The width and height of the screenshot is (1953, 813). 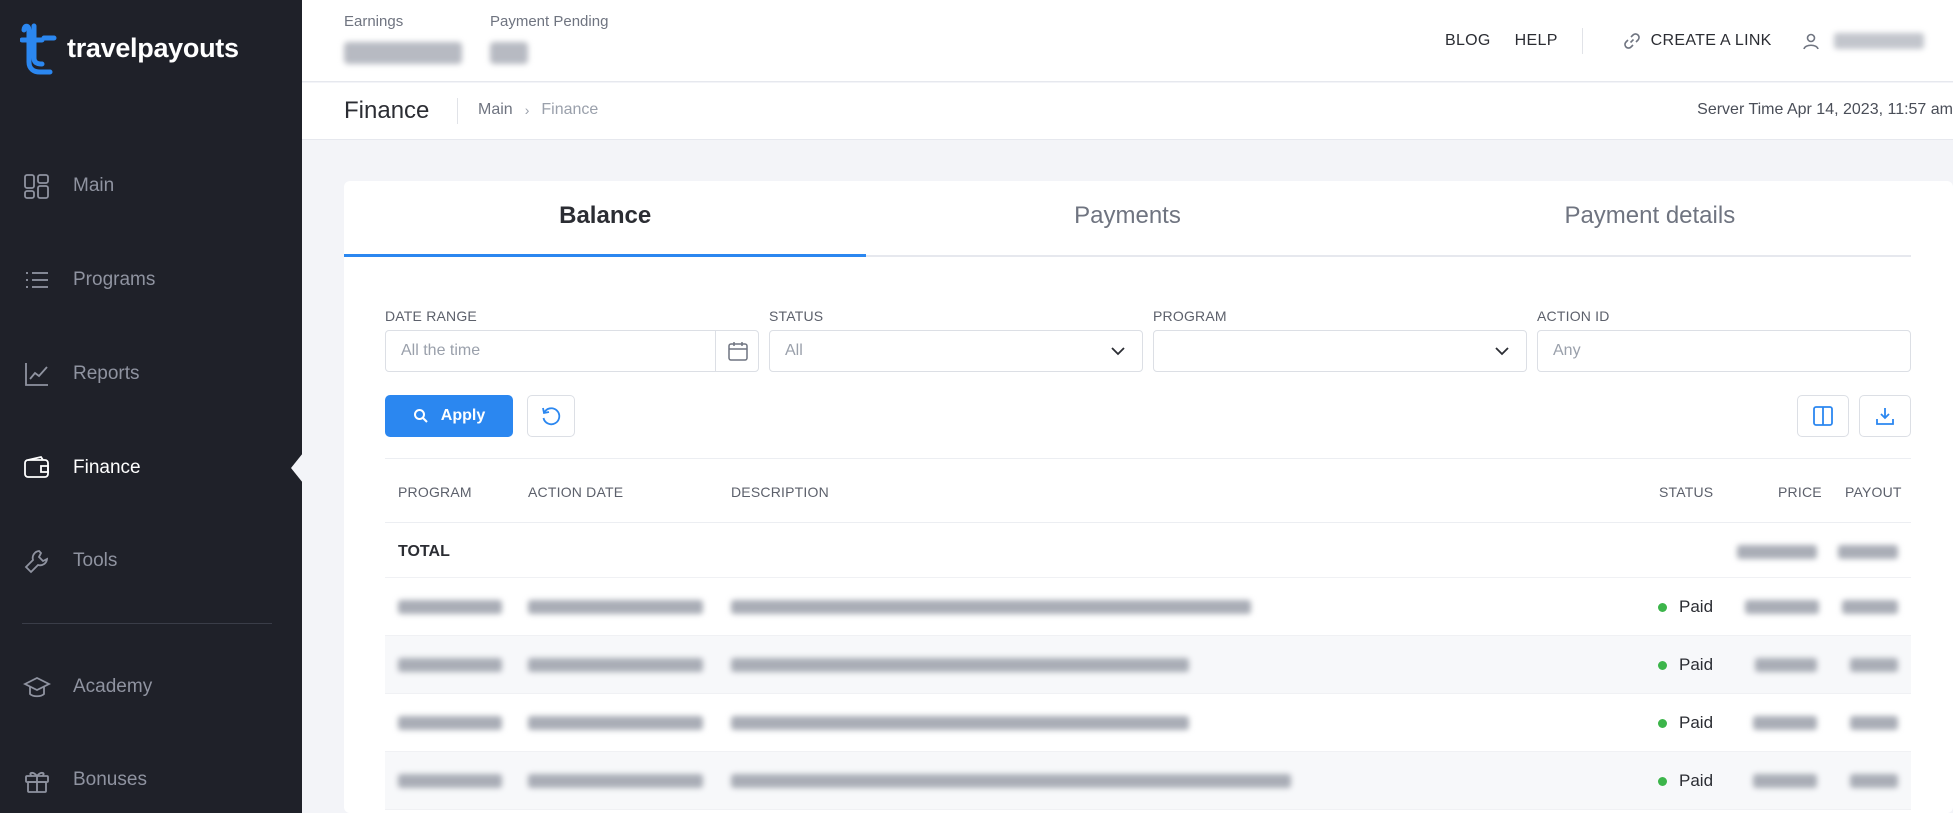 What do you see at coordinates (780, 492) in the screenshot?
I see `col-description: DESCRIPTION` at bounding box center [780, 492].